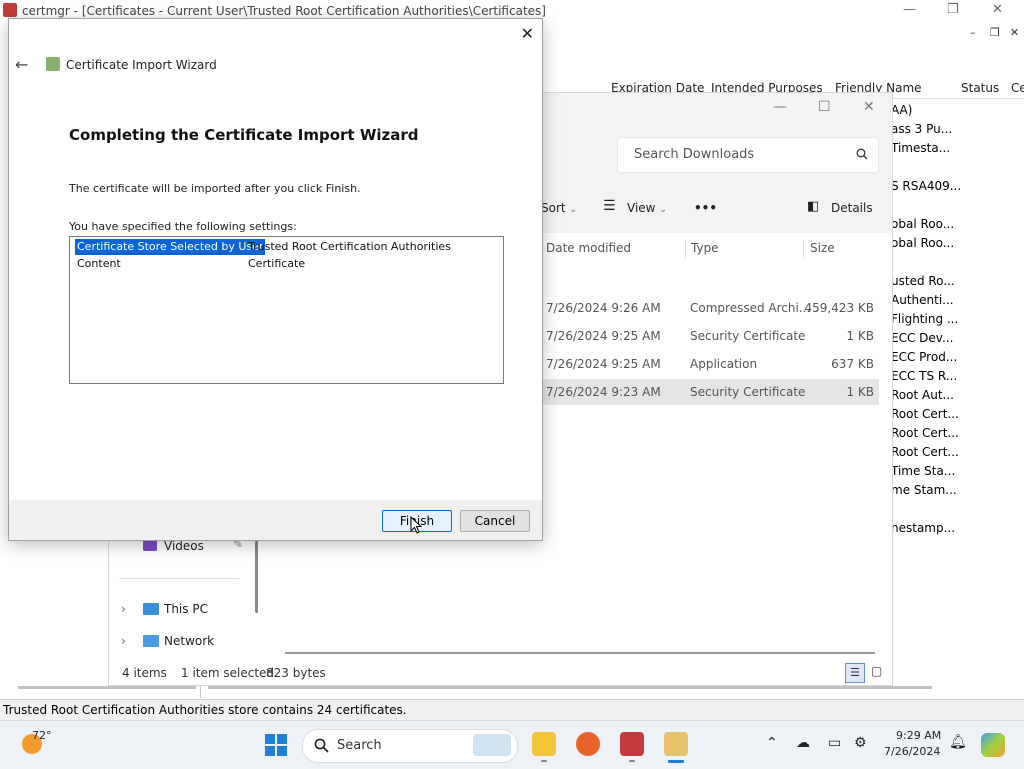 The width and height of the screenshot is (1024, 769). I want to click on wizard-title: Certificate Import Wizard, so click(141, 65).